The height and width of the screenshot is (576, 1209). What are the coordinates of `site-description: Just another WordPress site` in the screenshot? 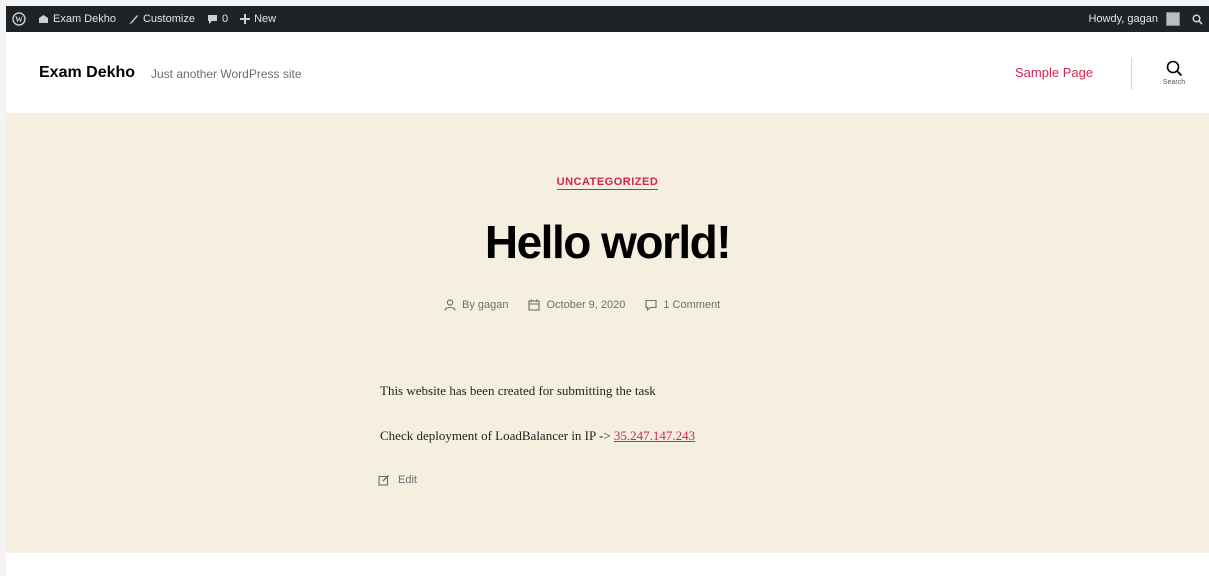 It's located at (226, 74).